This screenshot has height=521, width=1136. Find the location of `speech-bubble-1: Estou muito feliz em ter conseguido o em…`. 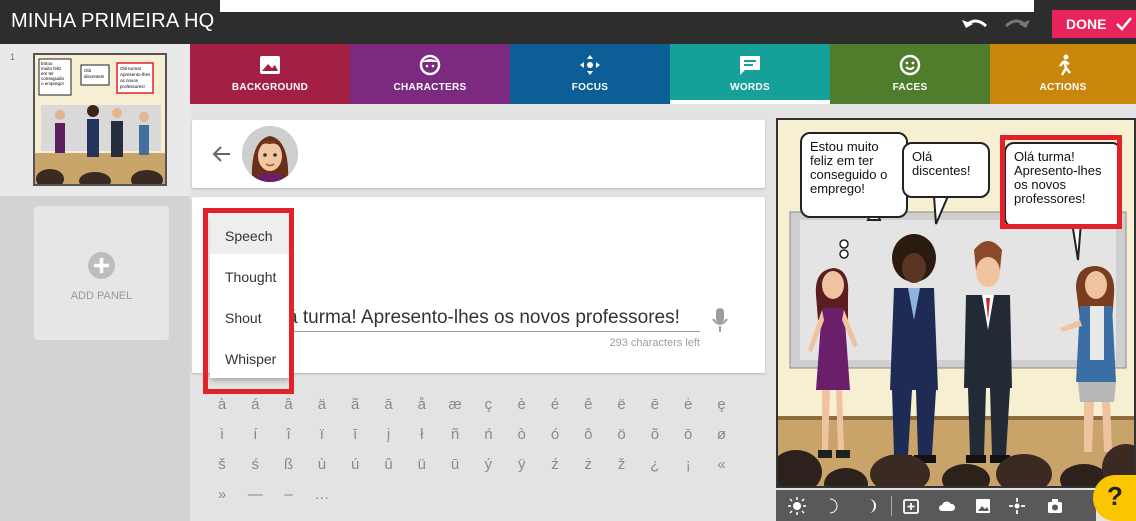

speech-bubble-1: Estou muito feliz em ter conseguido o em… is located at coordinates (854, 175).